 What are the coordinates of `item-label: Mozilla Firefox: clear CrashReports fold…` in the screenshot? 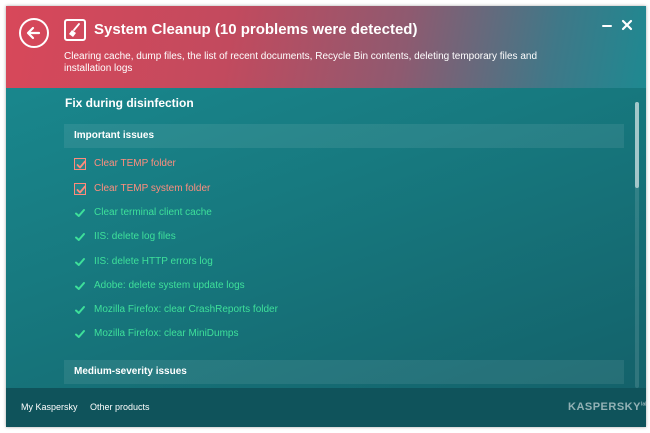 It's located at (186, 309).